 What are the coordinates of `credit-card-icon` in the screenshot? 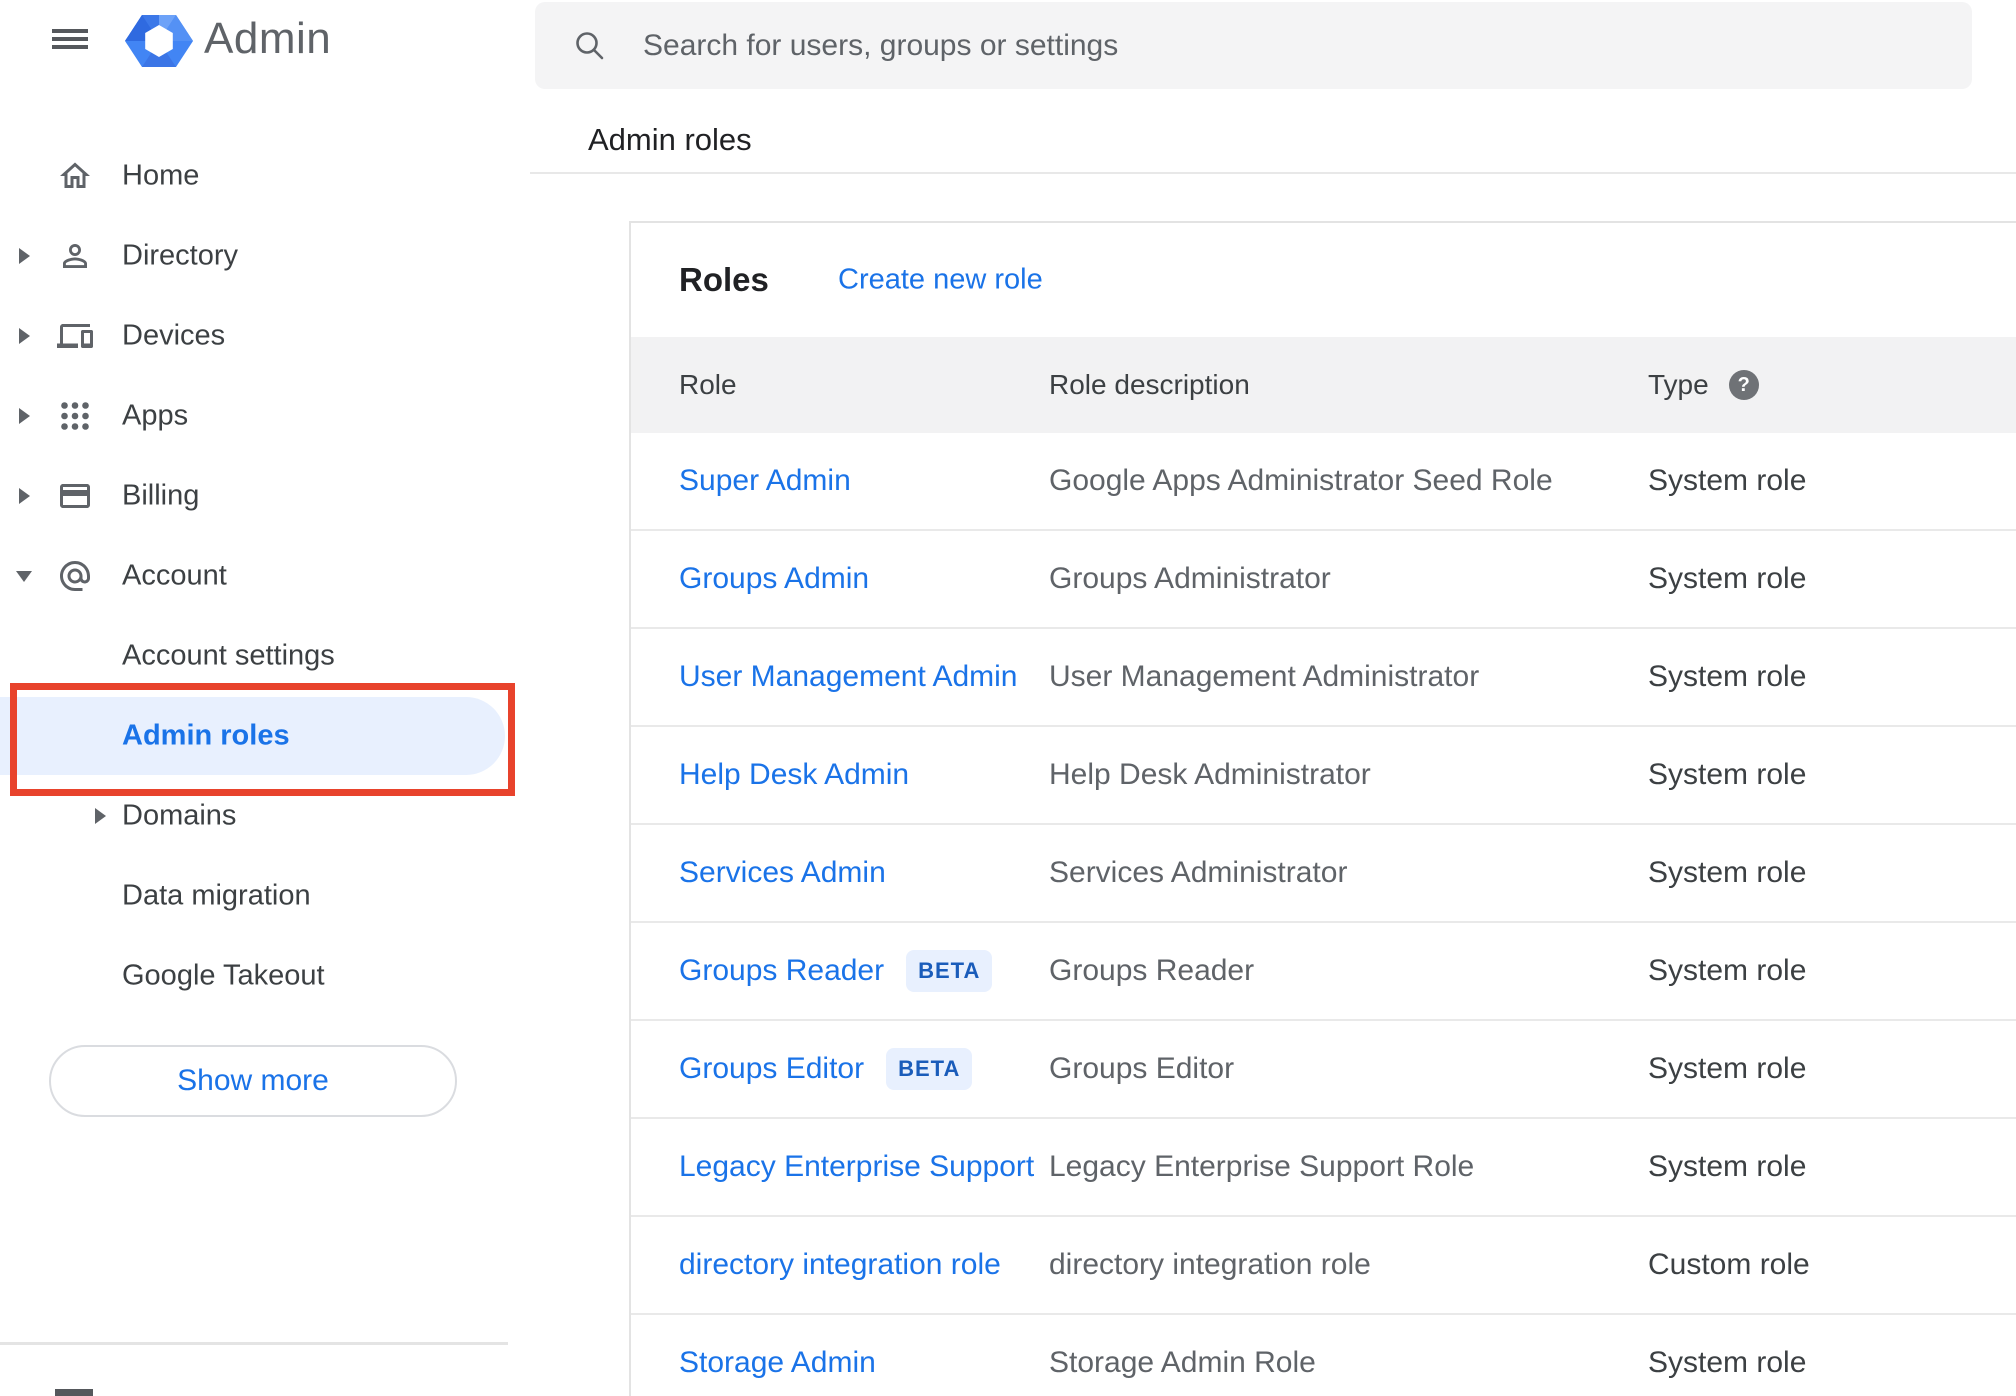 It's located at (75, 496).